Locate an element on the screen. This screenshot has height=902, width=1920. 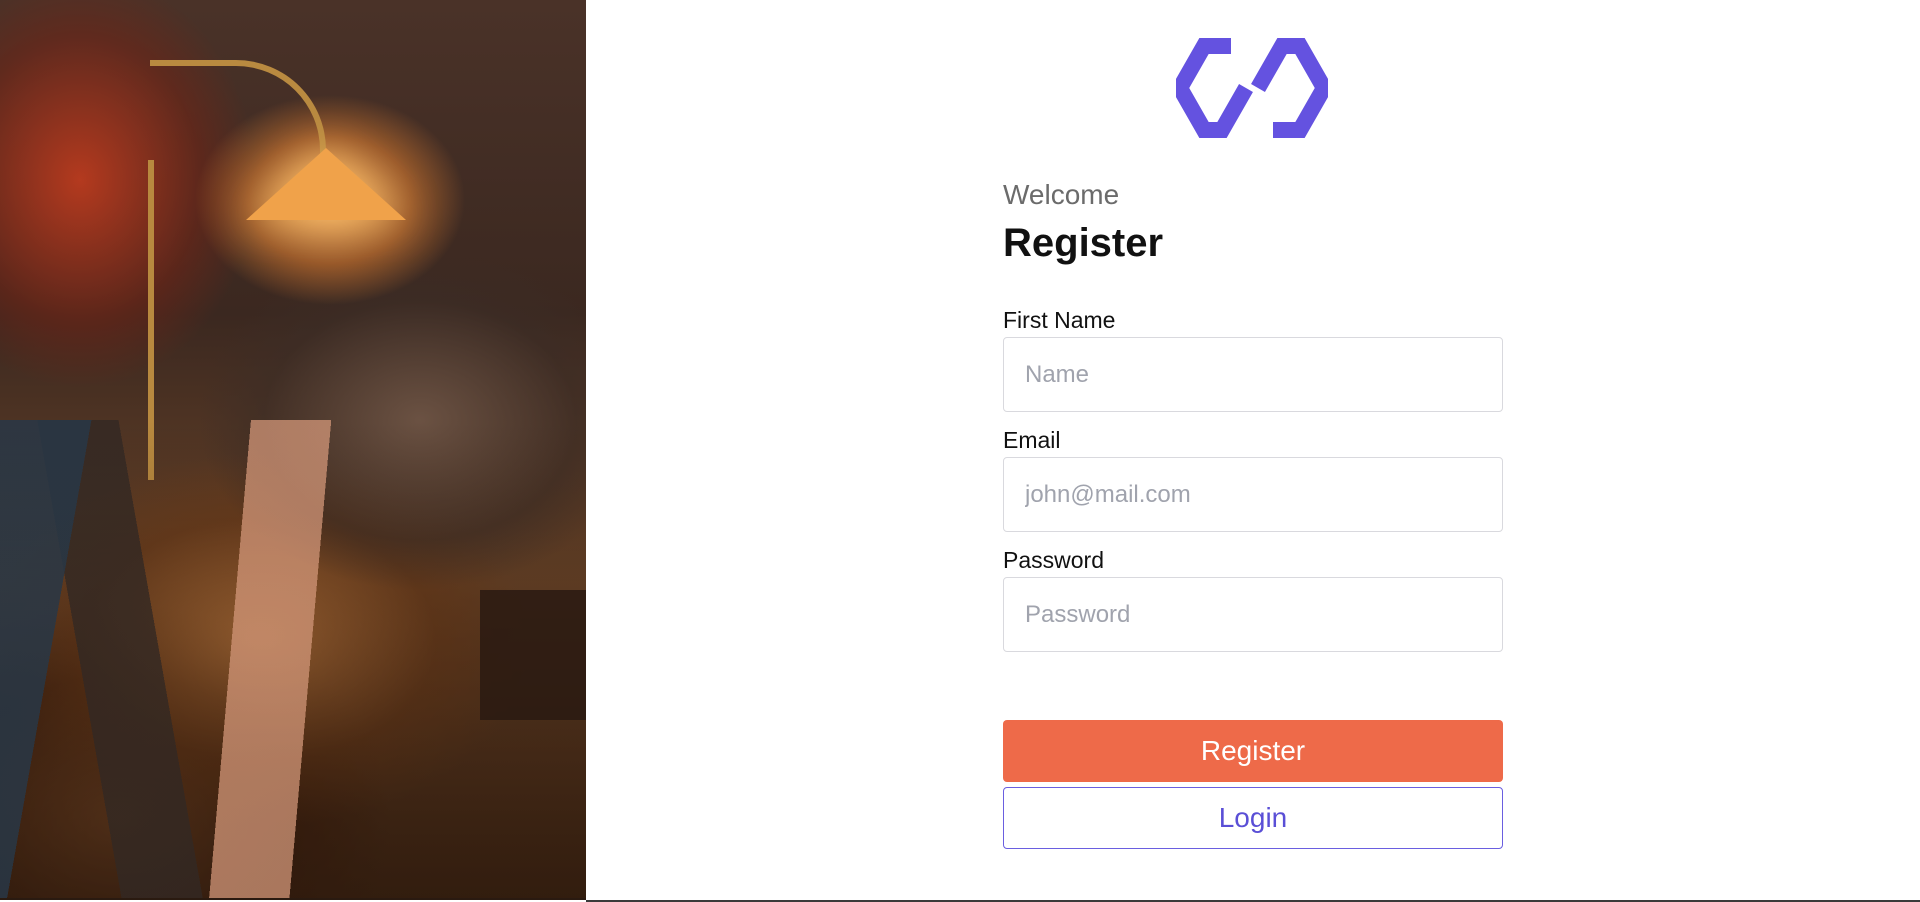
password-group: Password is located at coordinates (1253, 599).